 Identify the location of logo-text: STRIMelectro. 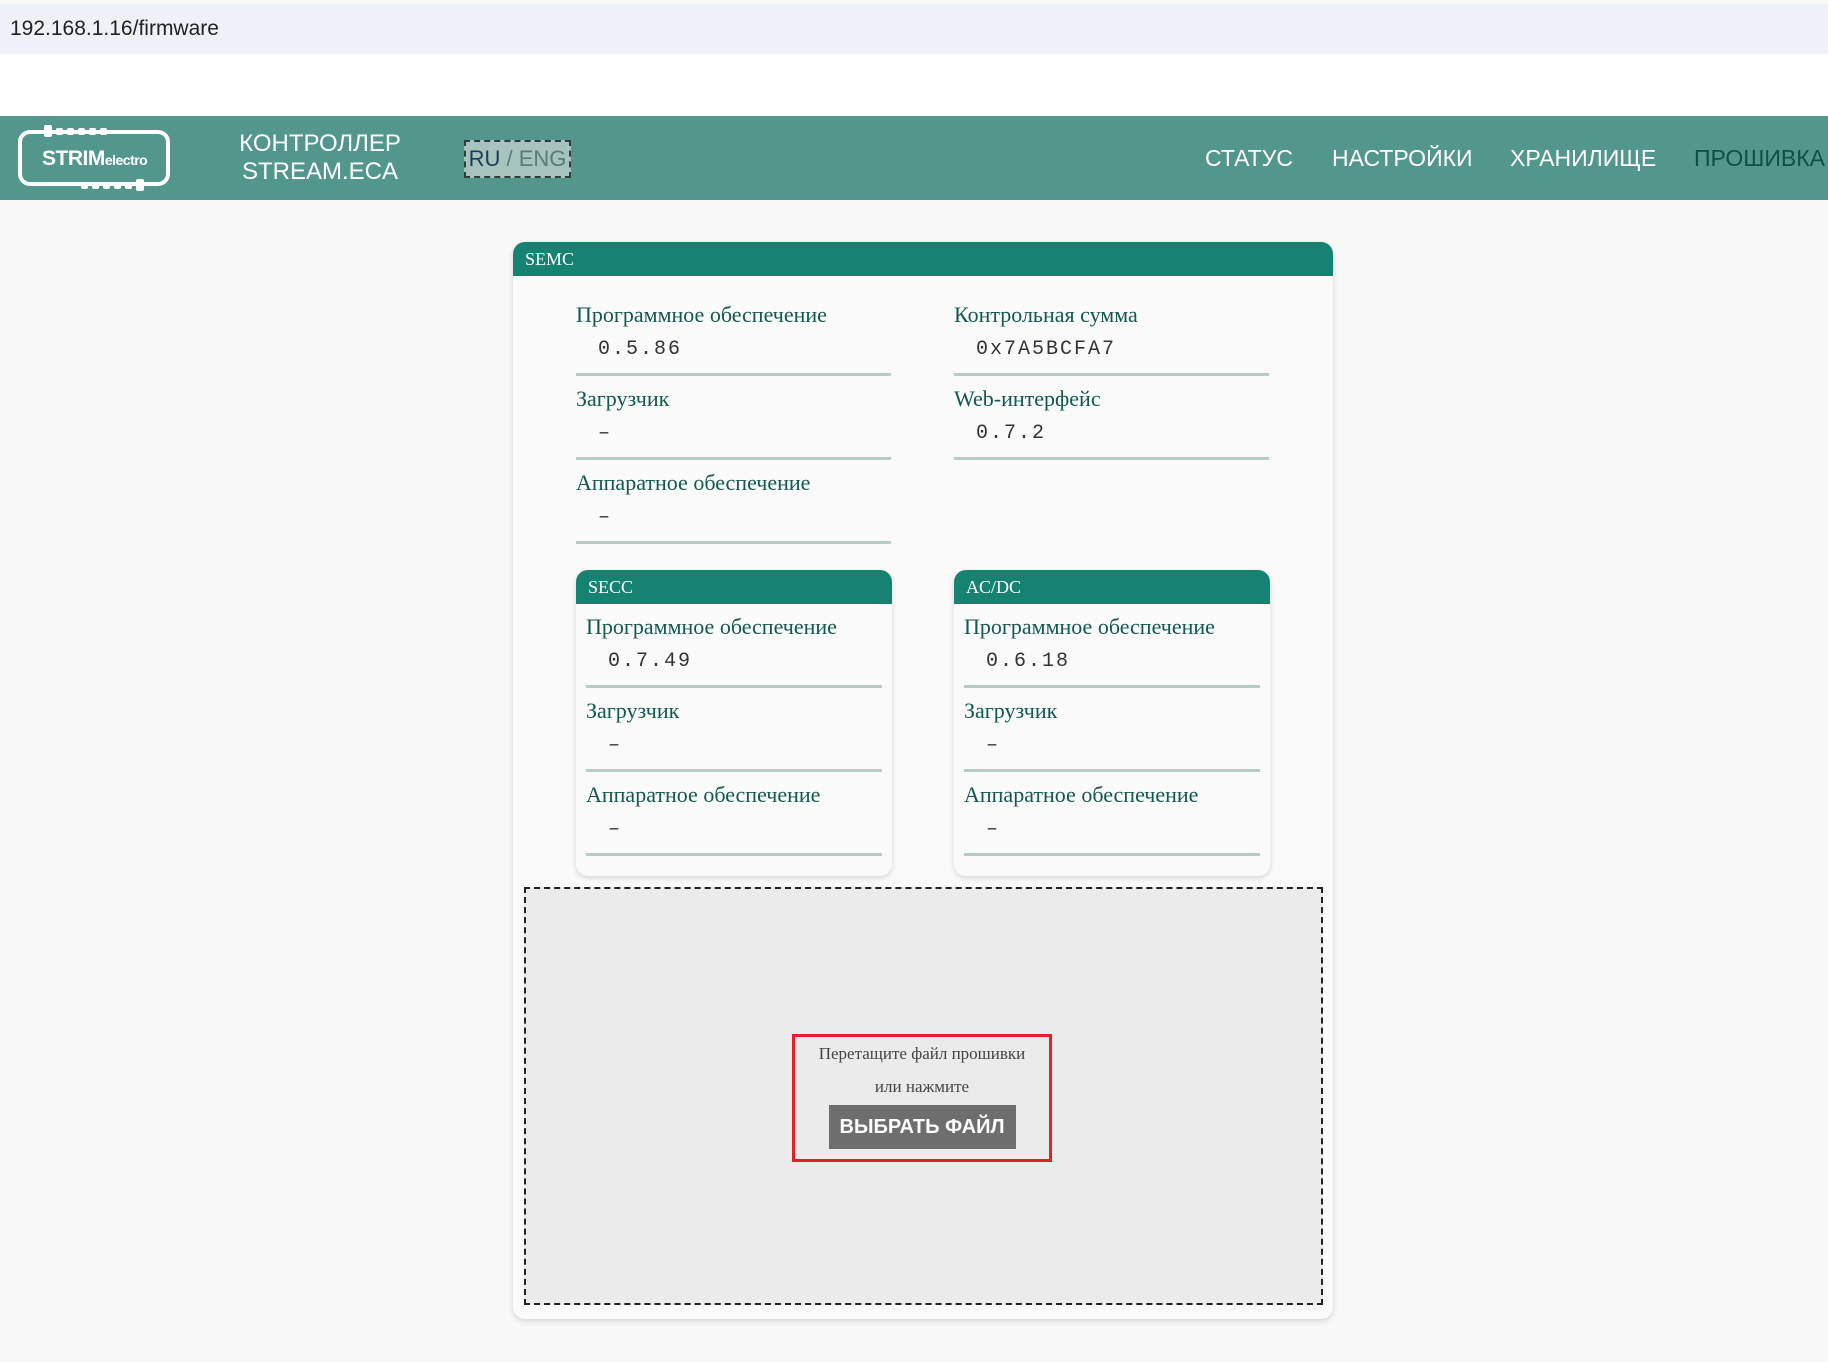
(95, 158).